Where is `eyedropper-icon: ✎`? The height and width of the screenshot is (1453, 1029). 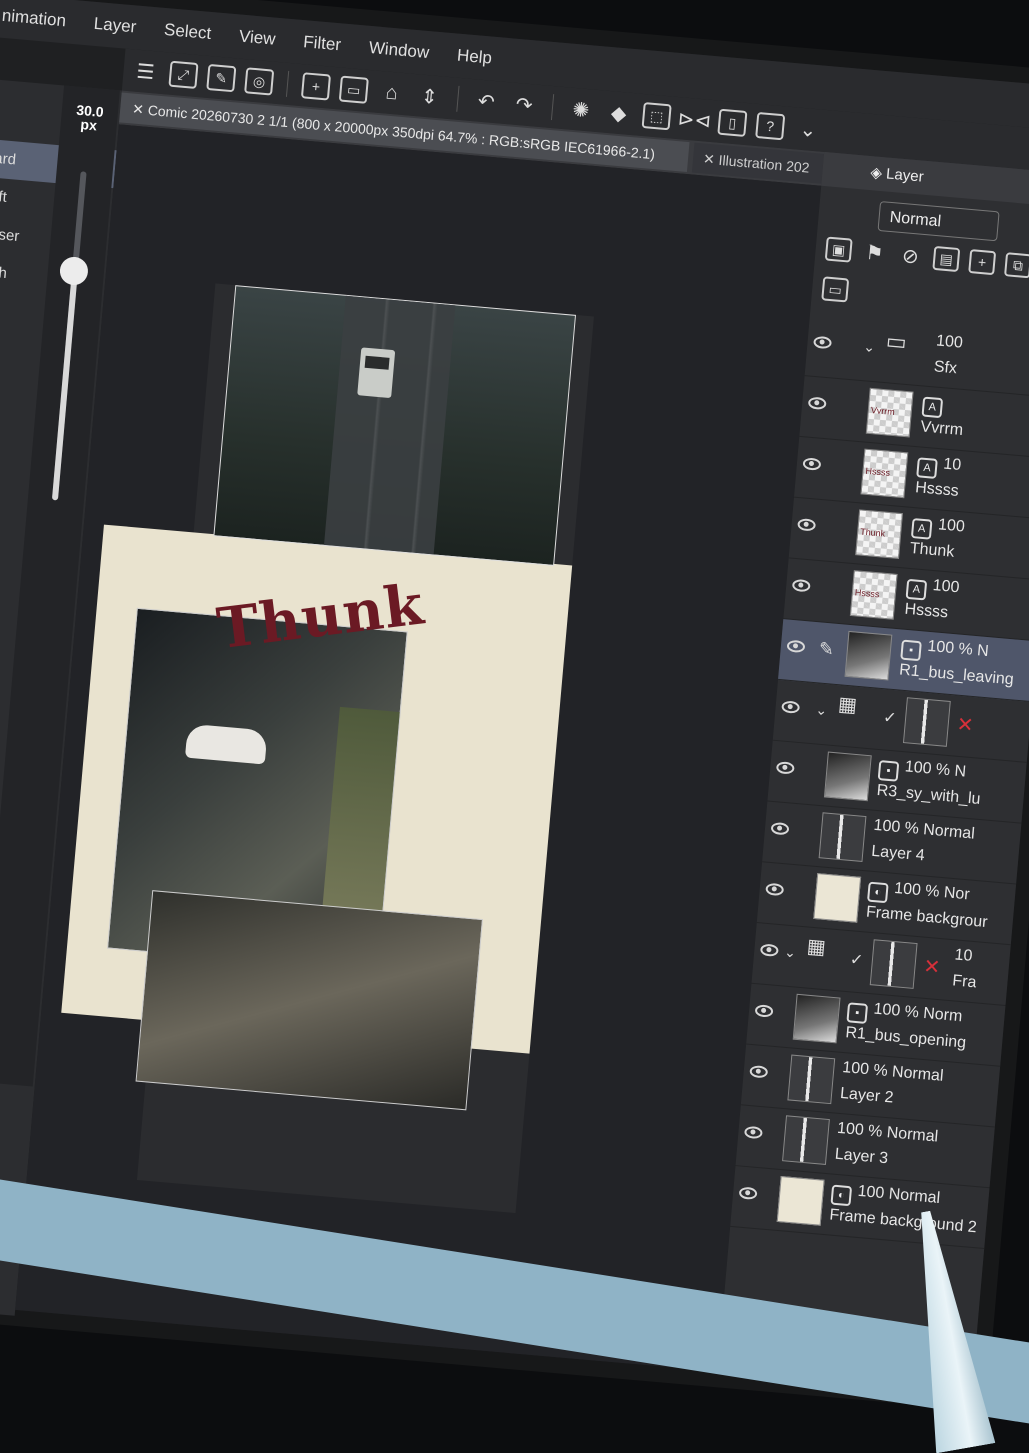
eyedropper-icon: ✎ is located at coordinates (221, 78).